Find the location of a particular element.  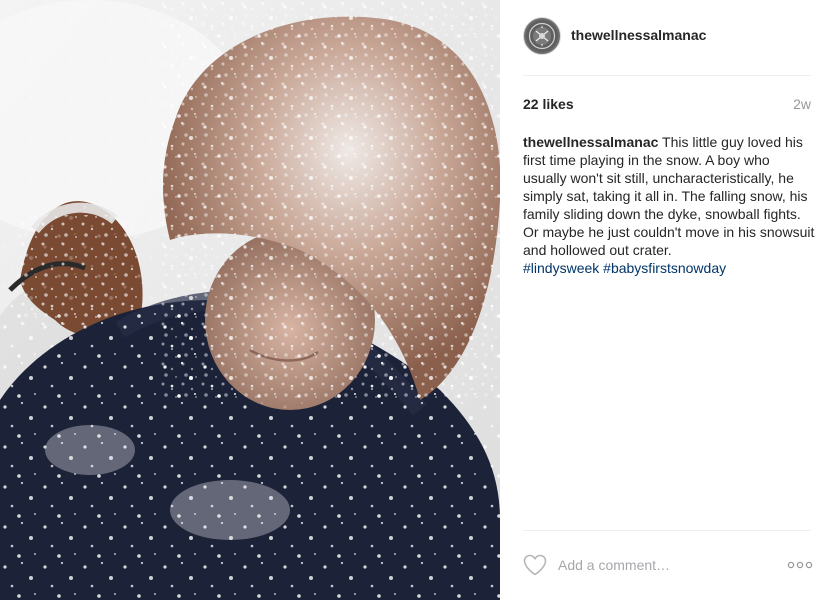

more-options-icon is located at coordinates (800, 565).